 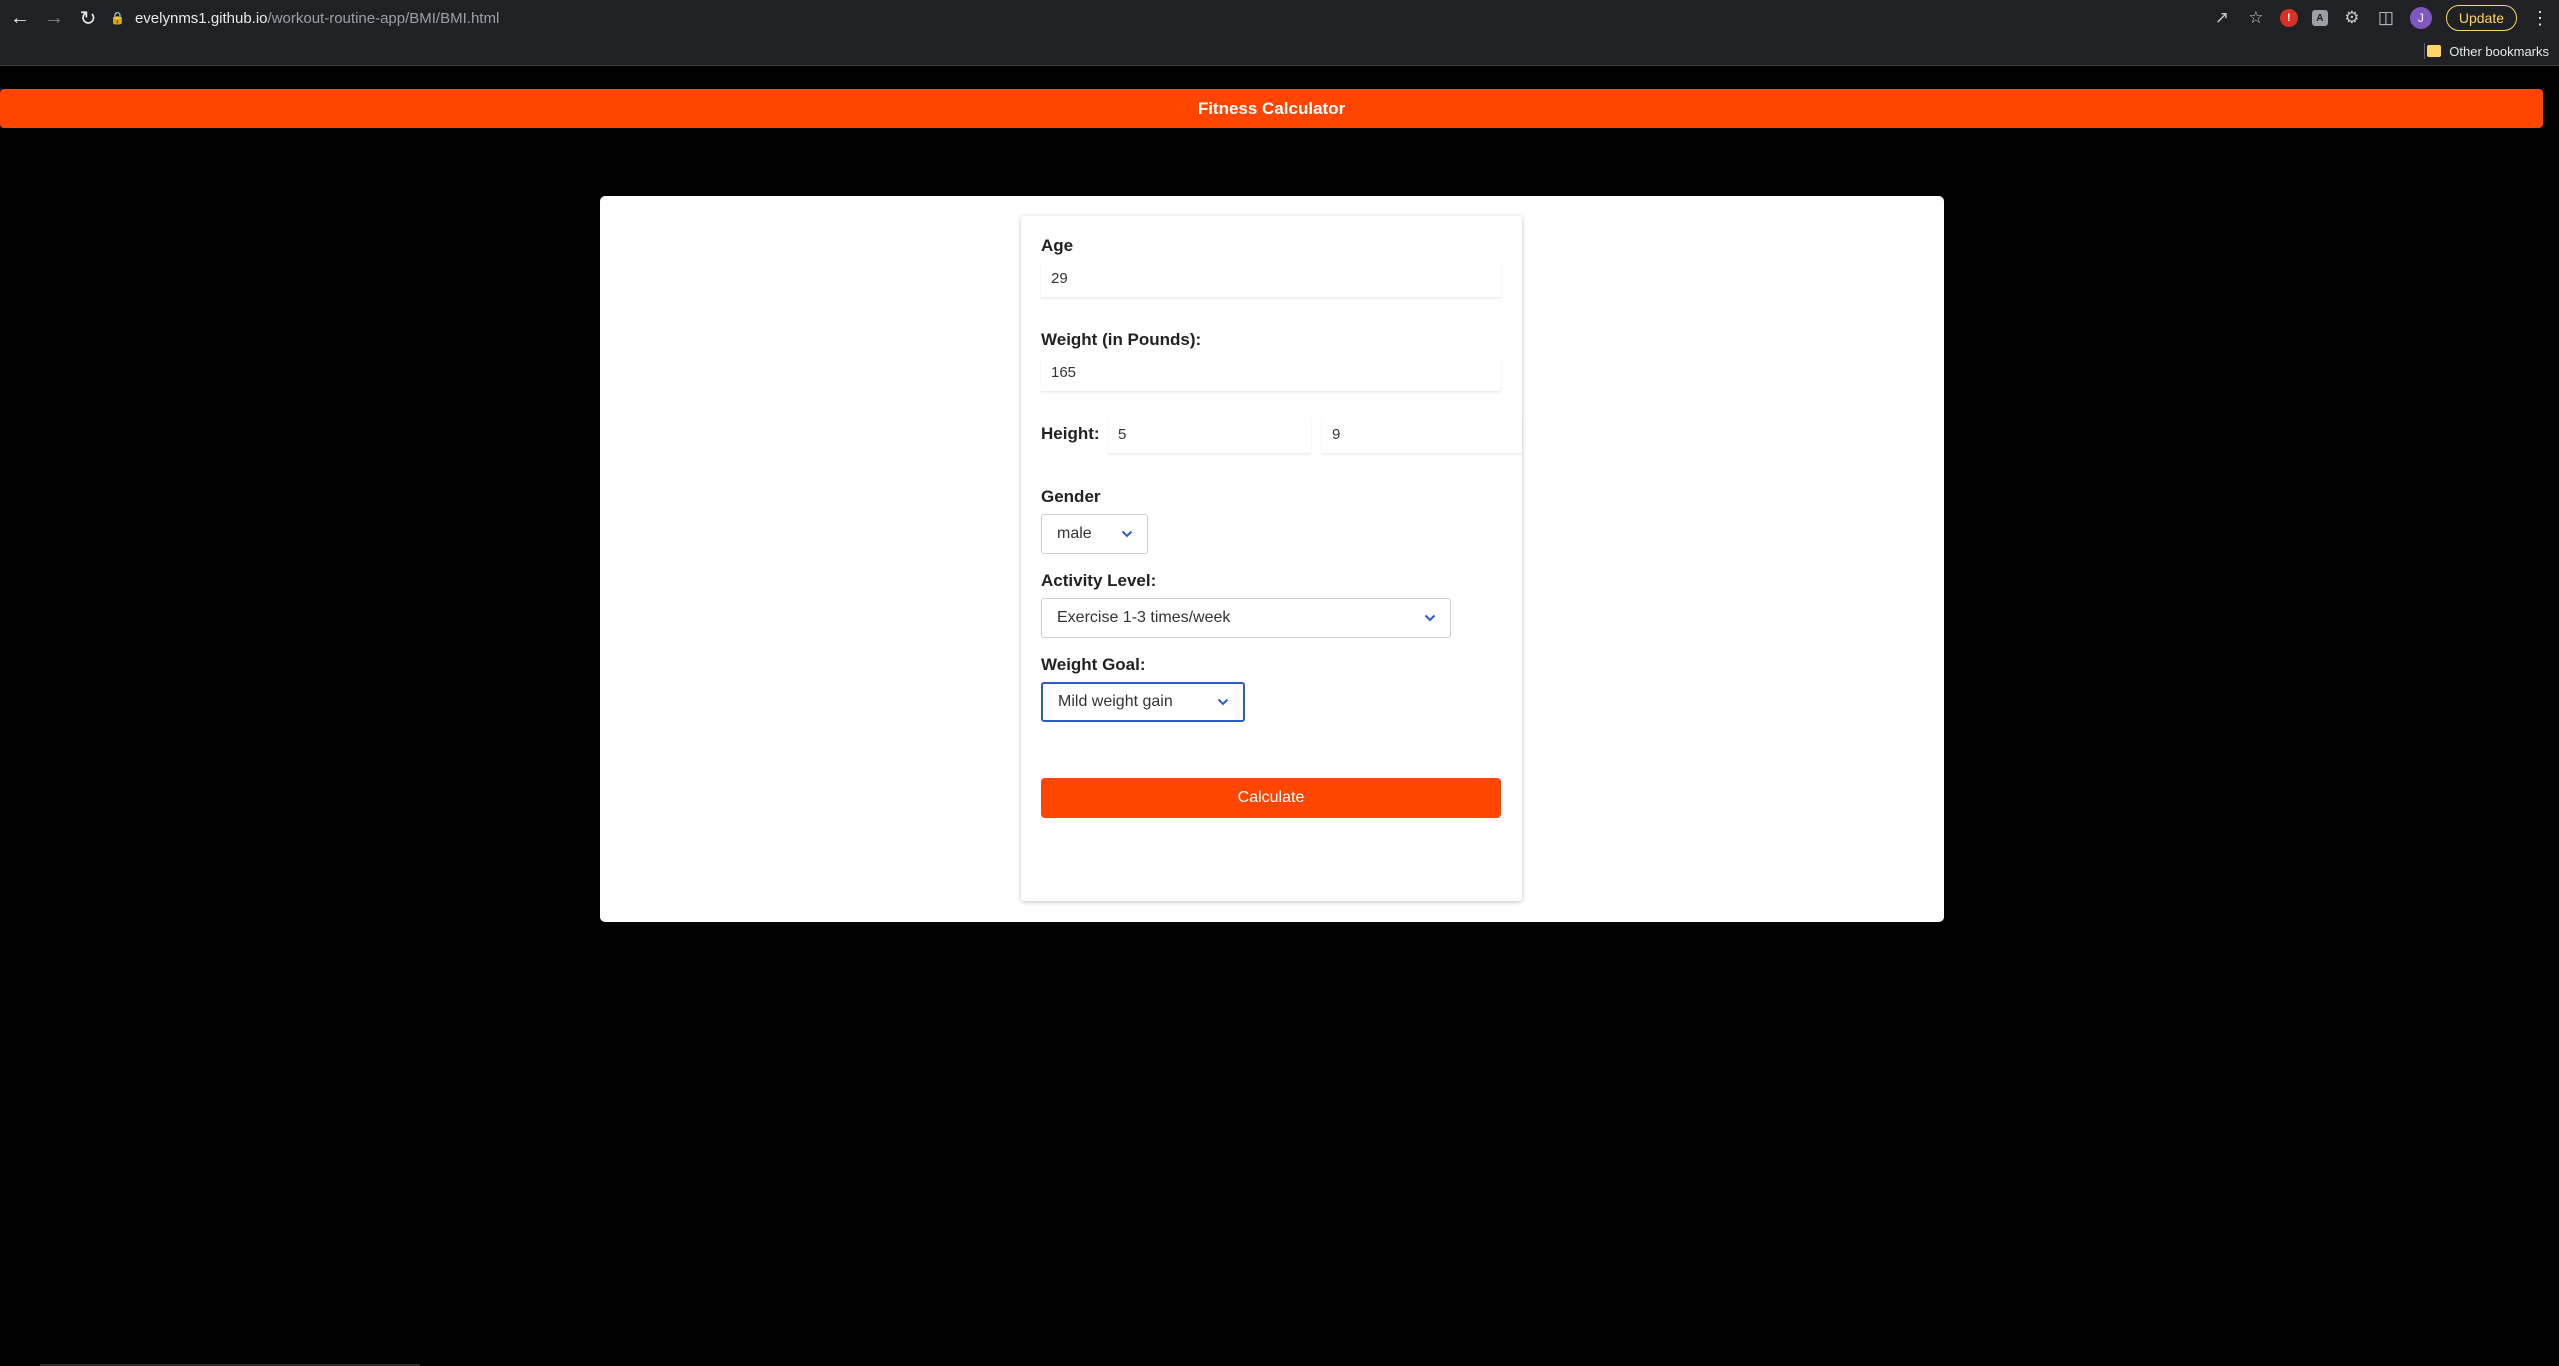 I want to click on more-menu-icon: ⋮, so click(x=2540, y=18).